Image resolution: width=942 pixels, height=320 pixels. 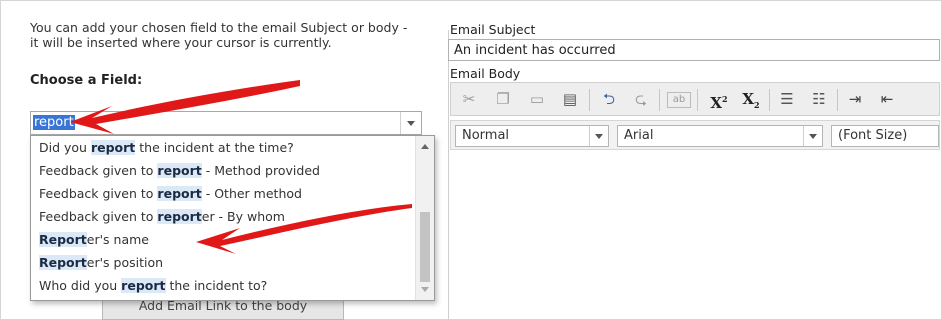 I want to click on annotation-arrow-top, so click(x=185, y=107).